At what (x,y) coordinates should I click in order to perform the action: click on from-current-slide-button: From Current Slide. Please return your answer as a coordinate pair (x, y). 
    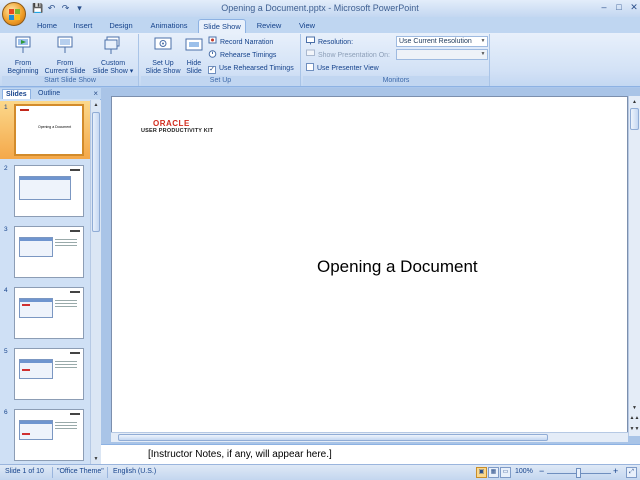
    Looking at the image, I should click on (65, 55).